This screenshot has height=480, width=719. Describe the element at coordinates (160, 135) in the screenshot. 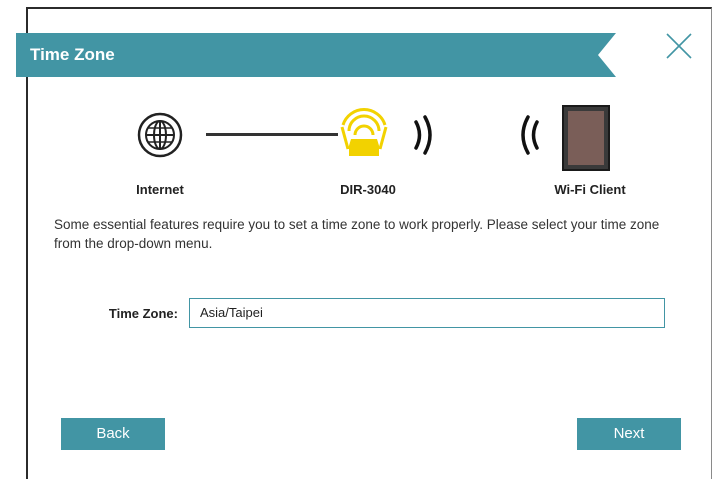

I see `globe-icon` at that location.